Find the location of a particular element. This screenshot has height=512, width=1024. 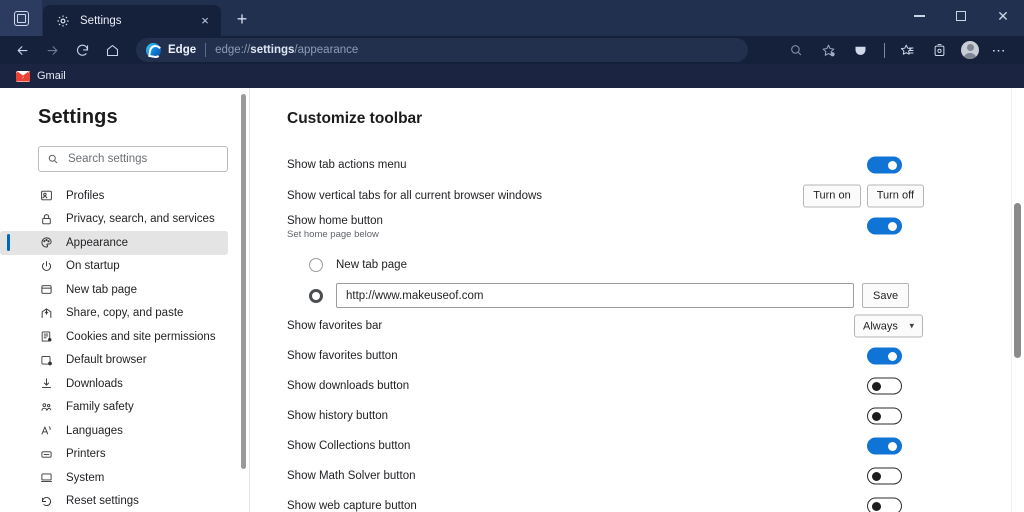

setting-label: Show web capture button is located at coordinates (352, 506).